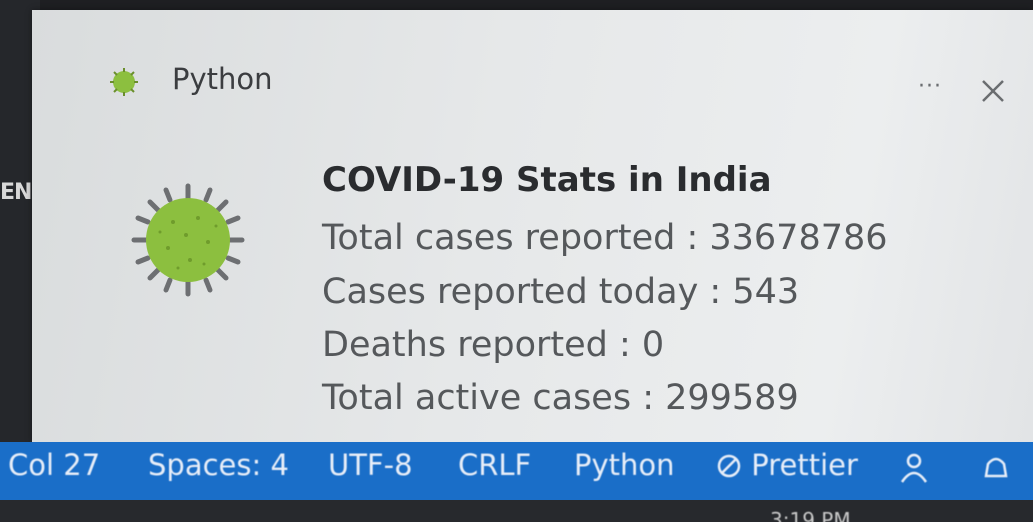 The image size is (1033, 522). Describe the element at coordinates (54, 465) in the screenshot. I see `cursor-position: Col 27` at that location.